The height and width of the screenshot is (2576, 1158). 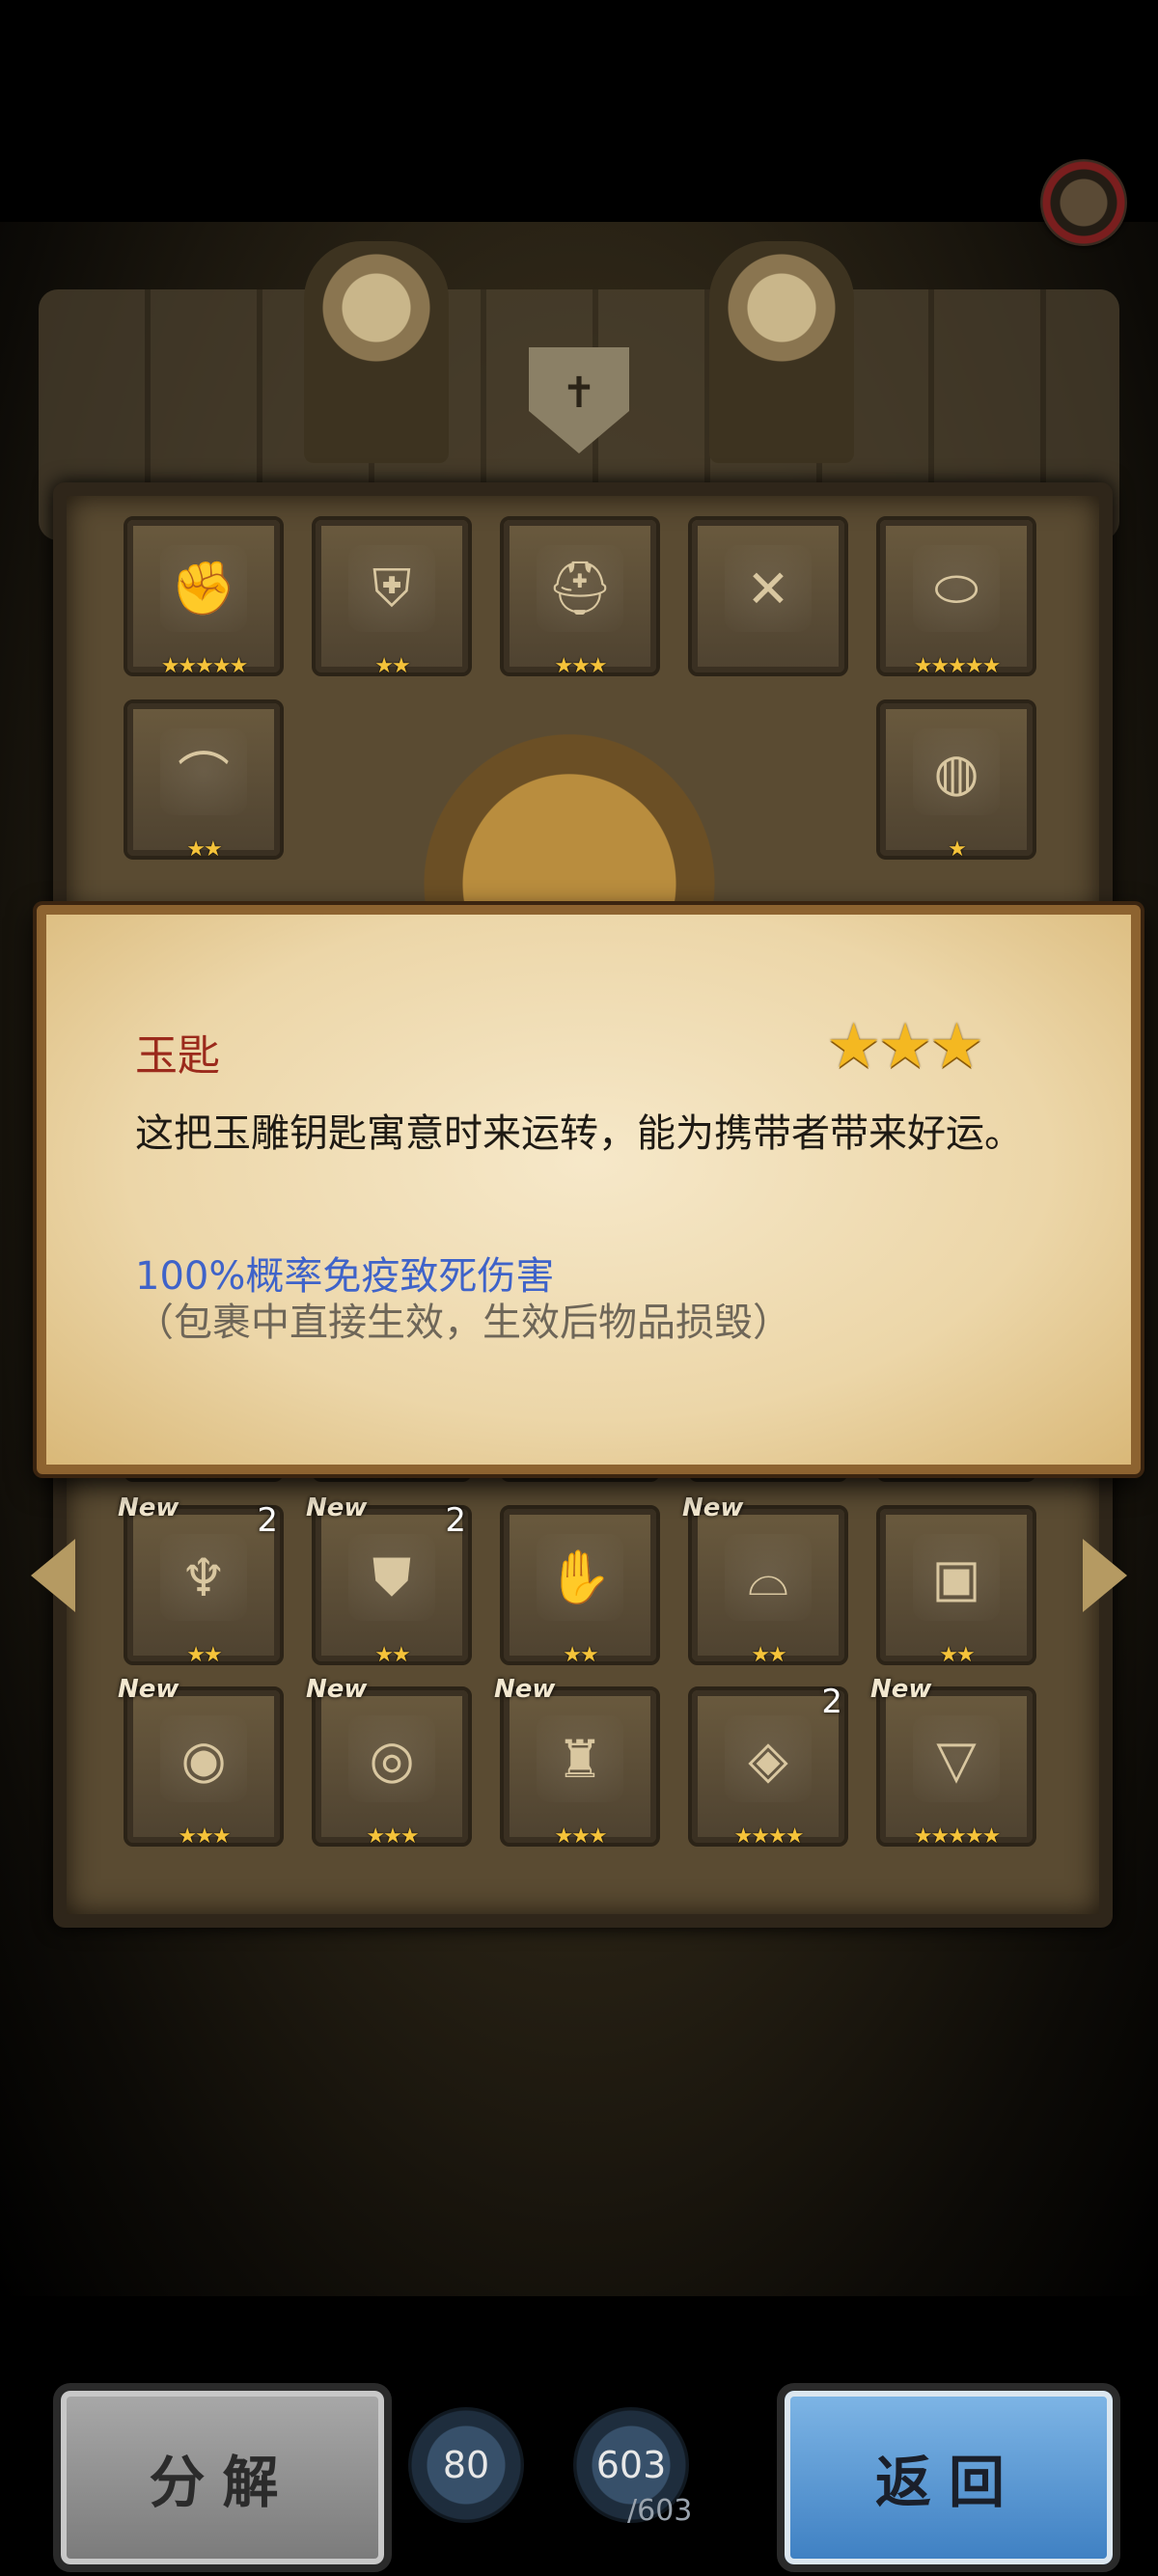 I want to click on slot-stars: ★, so click(x=957, y=849).